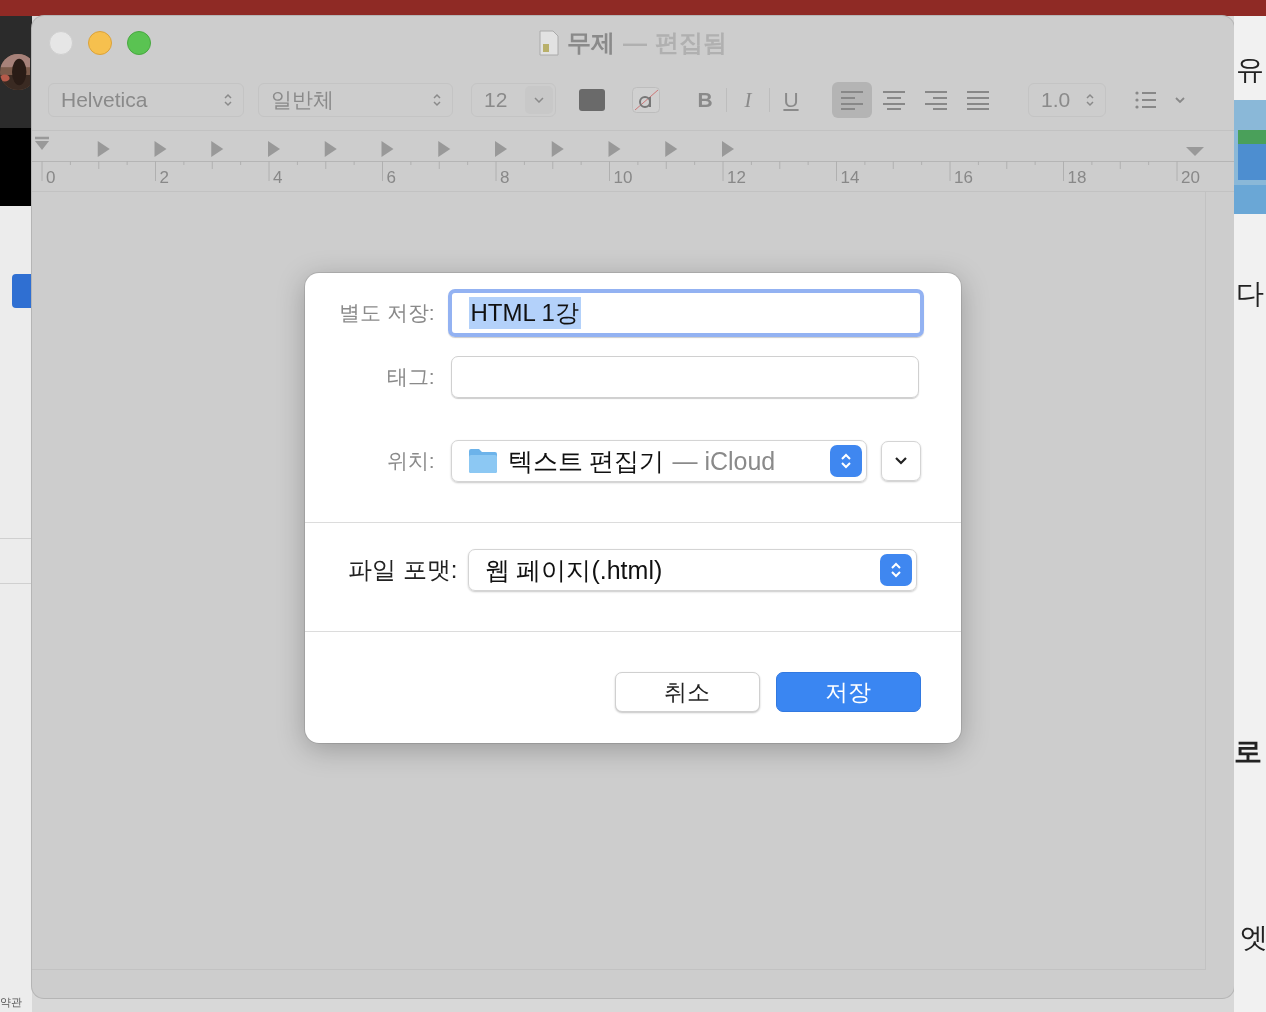 The height and width of the screenshot is (1012, 1266). I want to click on align-left-button, so click(852, 100).